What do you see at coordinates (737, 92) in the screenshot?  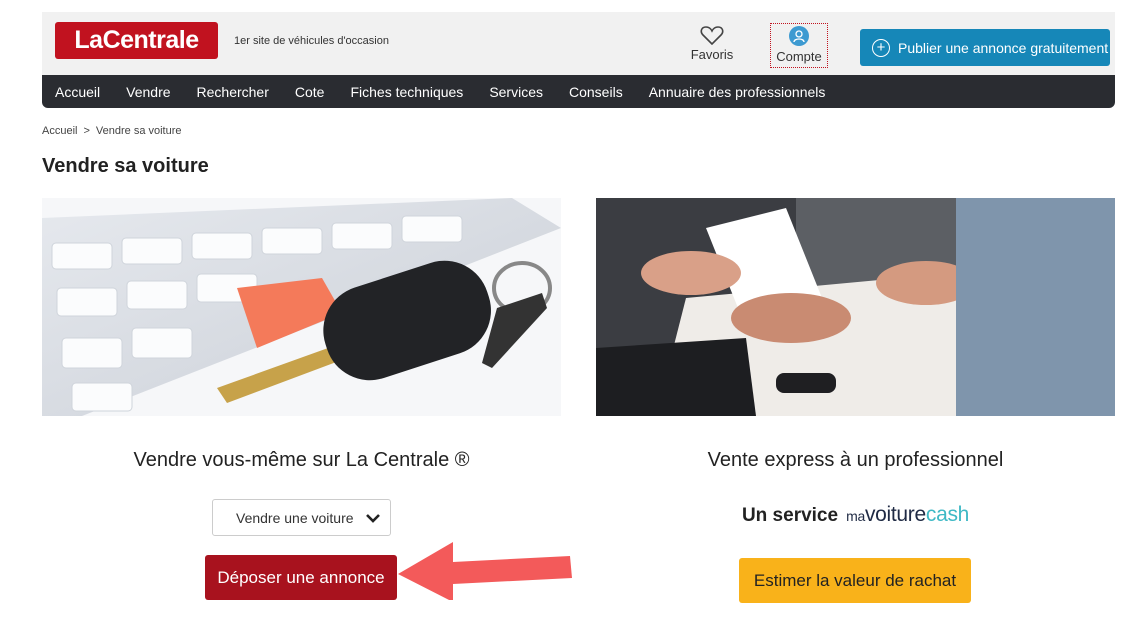 I see `nav-item-annuaire: Annuaire des professionnels` at bounding box center [737, 92].